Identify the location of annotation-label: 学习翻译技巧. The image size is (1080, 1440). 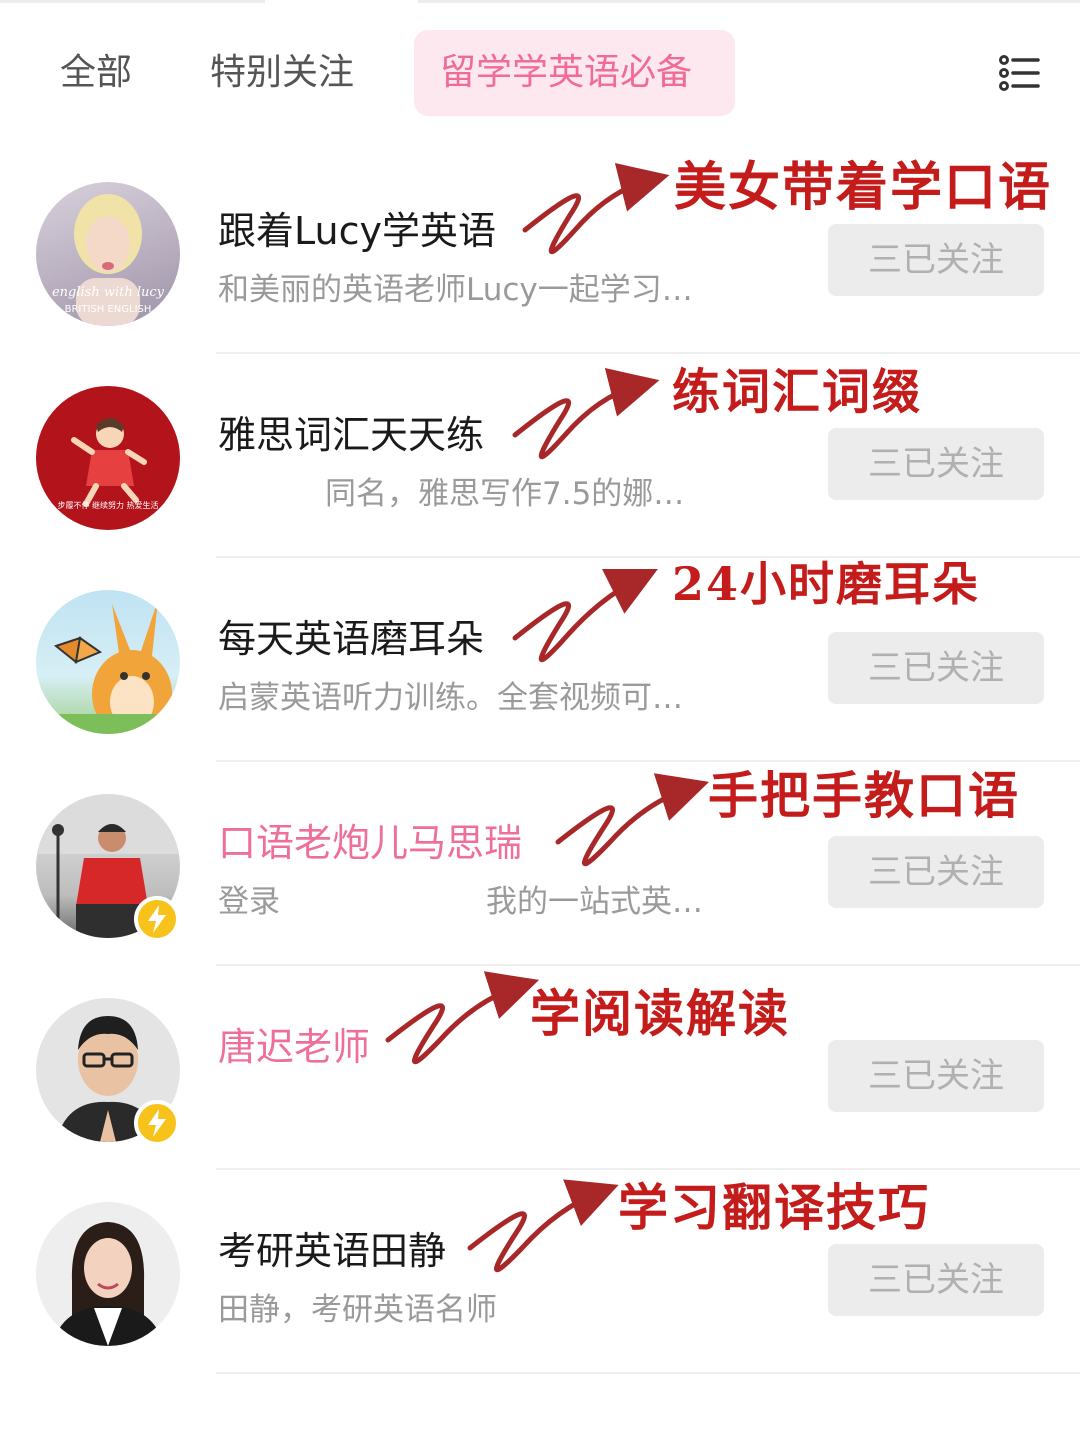
(774, 1207).